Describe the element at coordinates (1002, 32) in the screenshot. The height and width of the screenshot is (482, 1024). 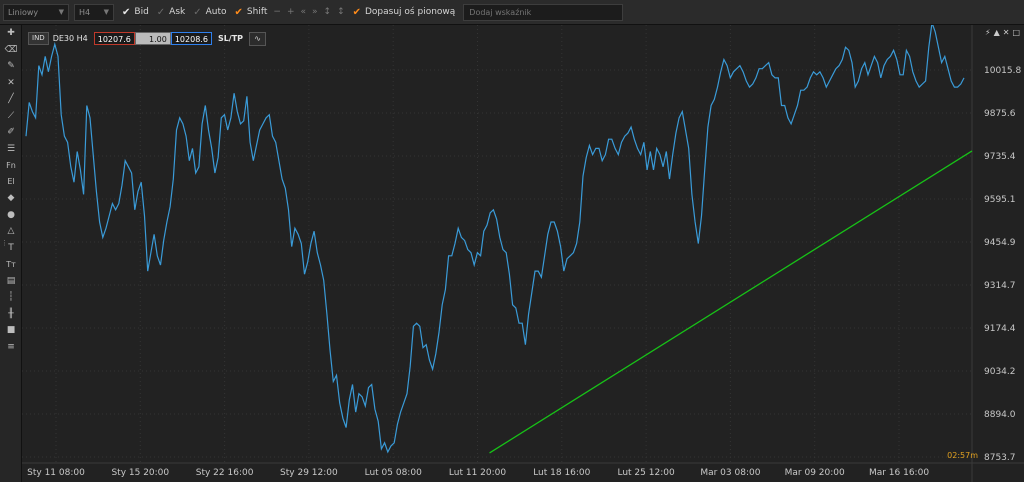
I see `chart-window-controls: ⚡ ▲ ✕ □` at that location.